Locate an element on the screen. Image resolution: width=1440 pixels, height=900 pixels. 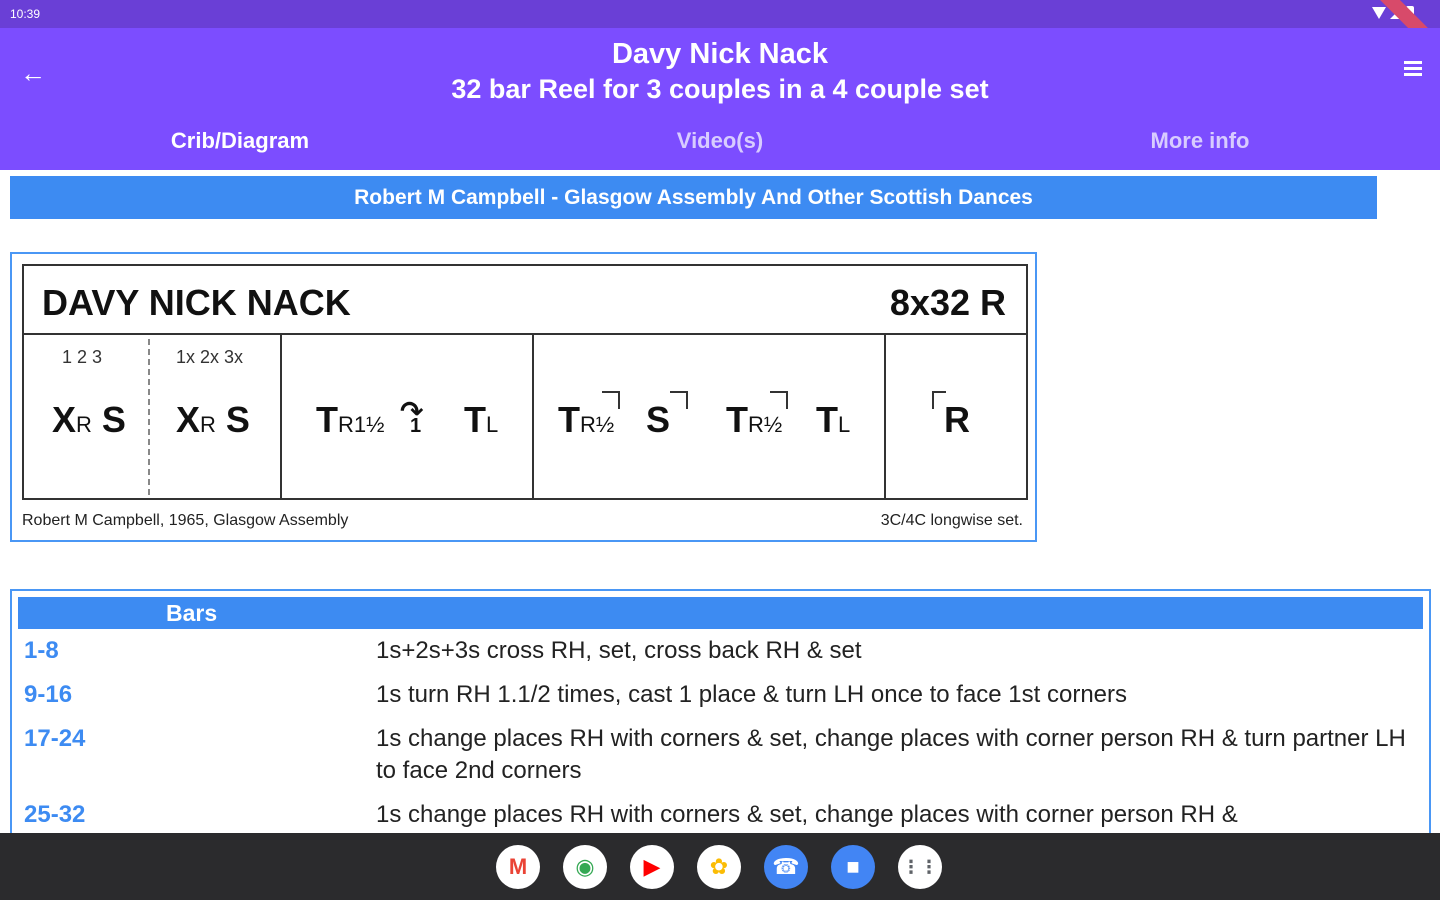
tab-videos: Video(s) is located at coordinates (720, 141).